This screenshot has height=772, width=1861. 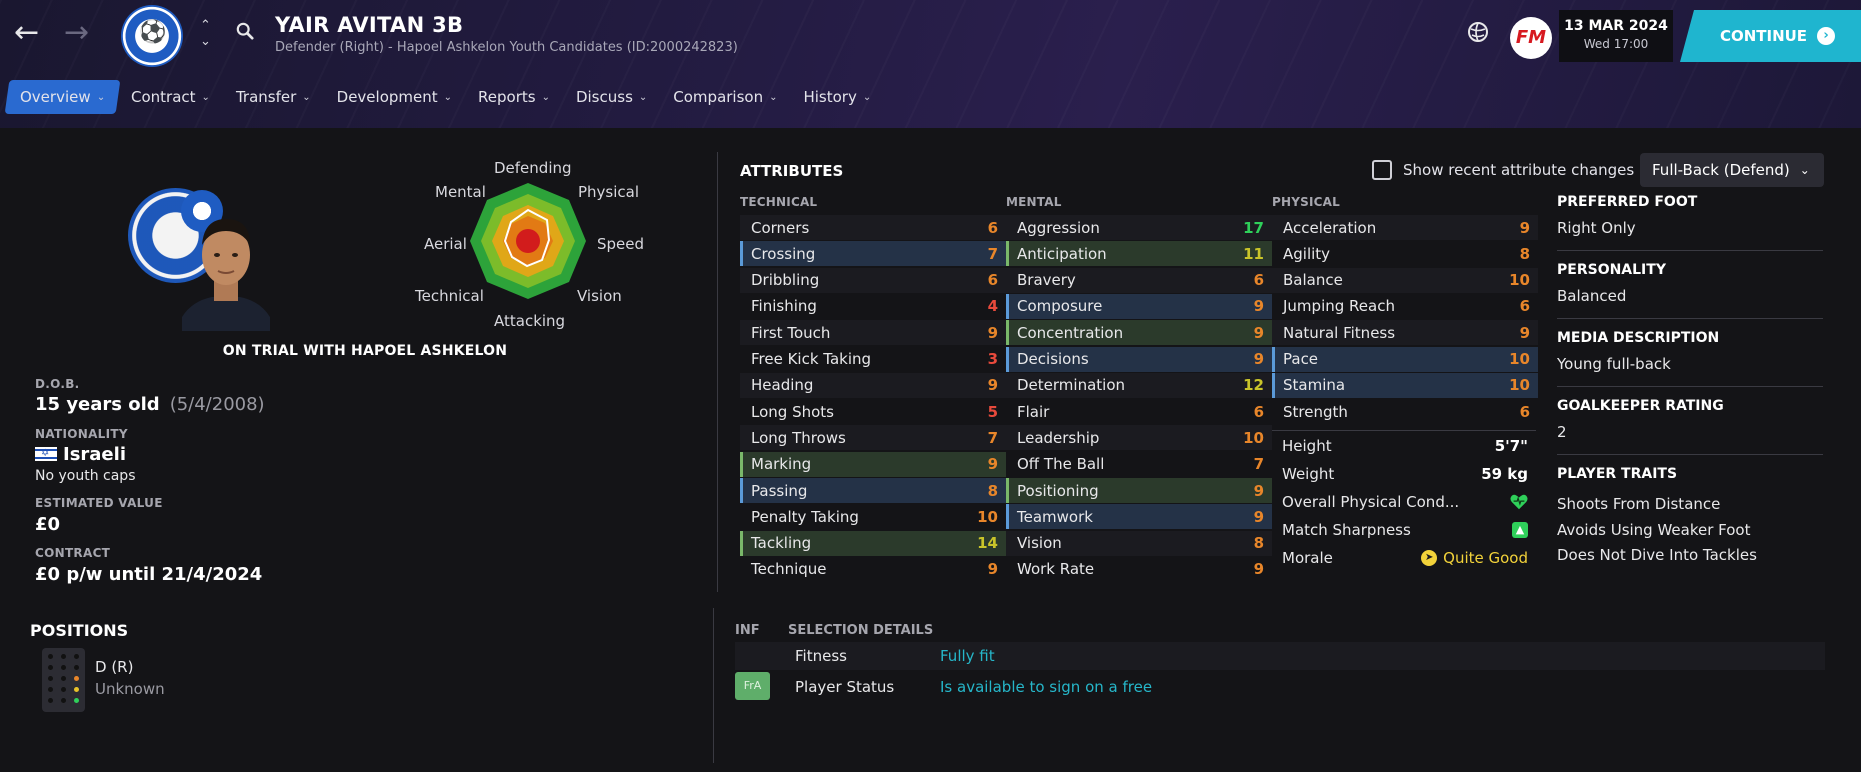 What do you see at coordinates (873, 306) in the screenshot?
I see `attribute-row-finishing: Finishing 4` at bounding box center [873, 306].